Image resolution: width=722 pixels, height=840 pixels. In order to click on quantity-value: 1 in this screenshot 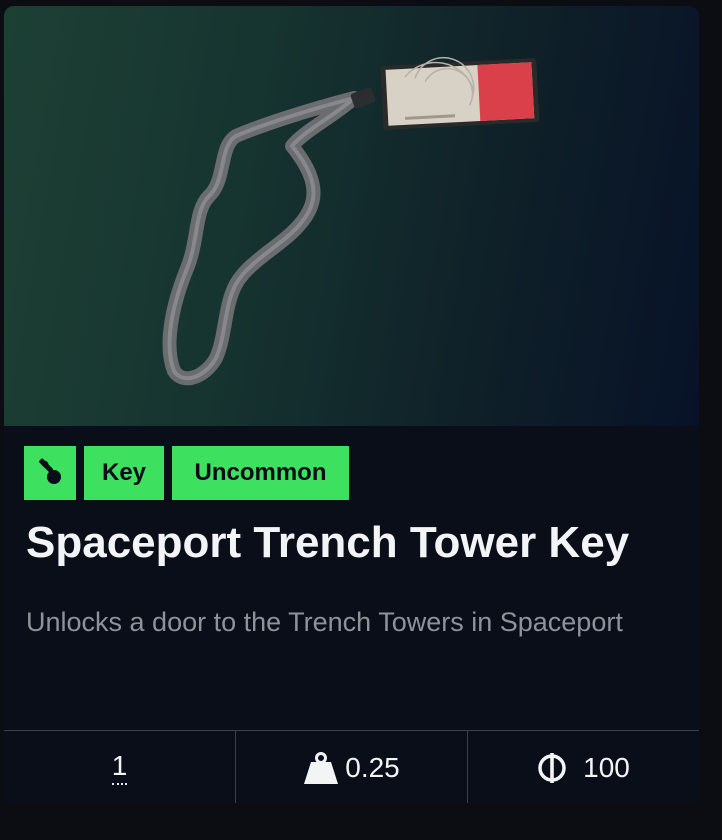, I will do `click(119, 767)`.